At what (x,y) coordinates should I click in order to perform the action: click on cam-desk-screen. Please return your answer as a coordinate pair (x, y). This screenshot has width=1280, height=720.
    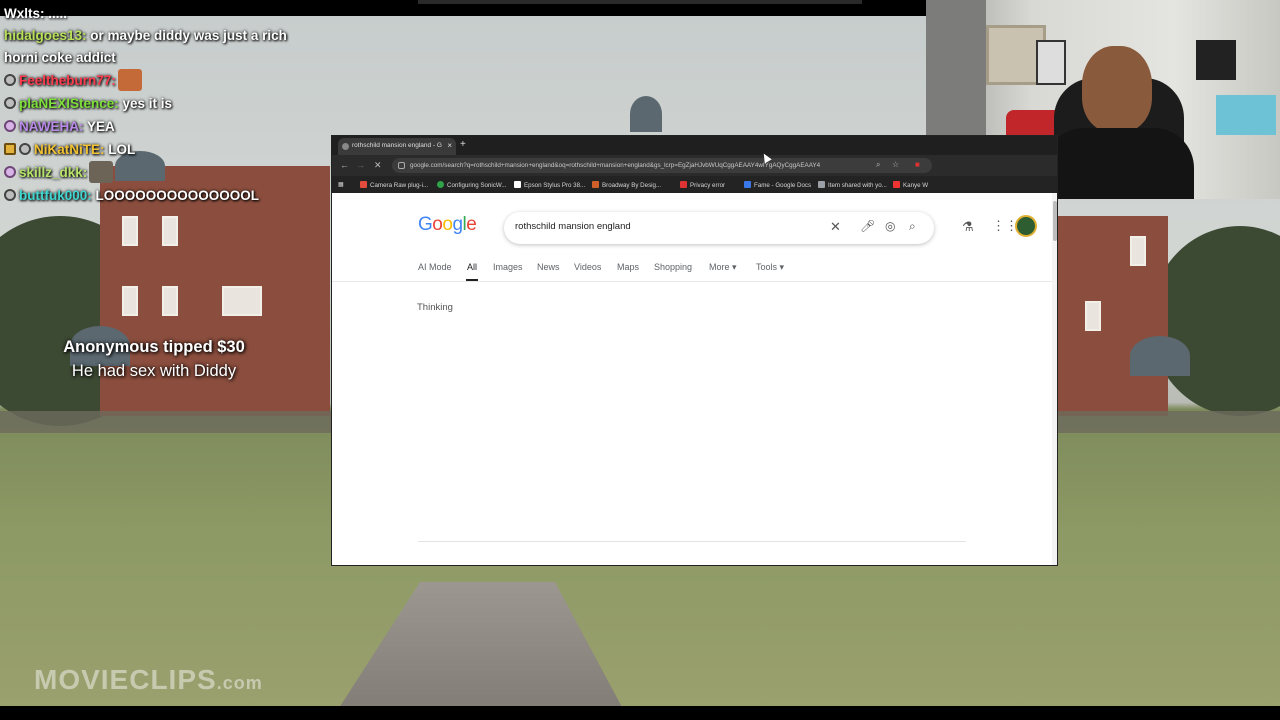
    Looking at the image, I should click on (1246, 115).